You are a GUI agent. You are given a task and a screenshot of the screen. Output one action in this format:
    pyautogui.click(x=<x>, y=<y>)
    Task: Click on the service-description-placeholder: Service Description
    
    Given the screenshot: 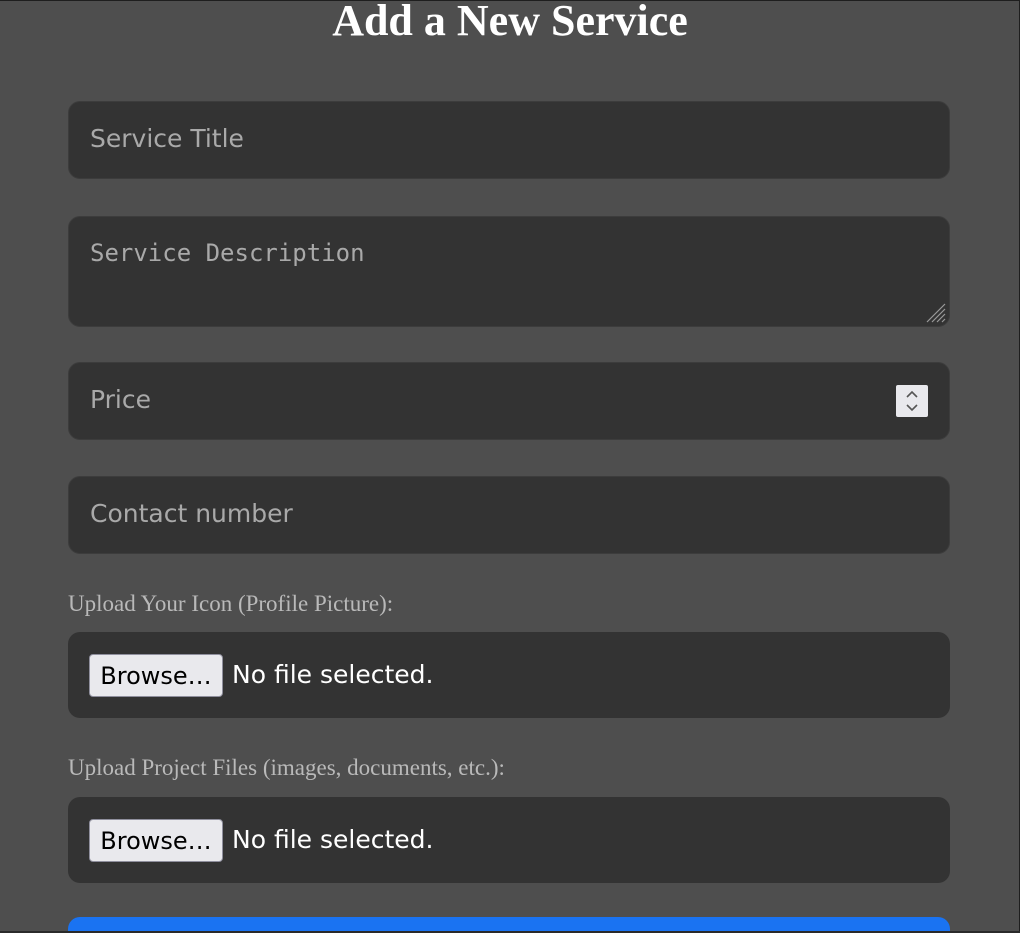 What is the action you would take?
    pyautogui.click(x=227, y=253)
    